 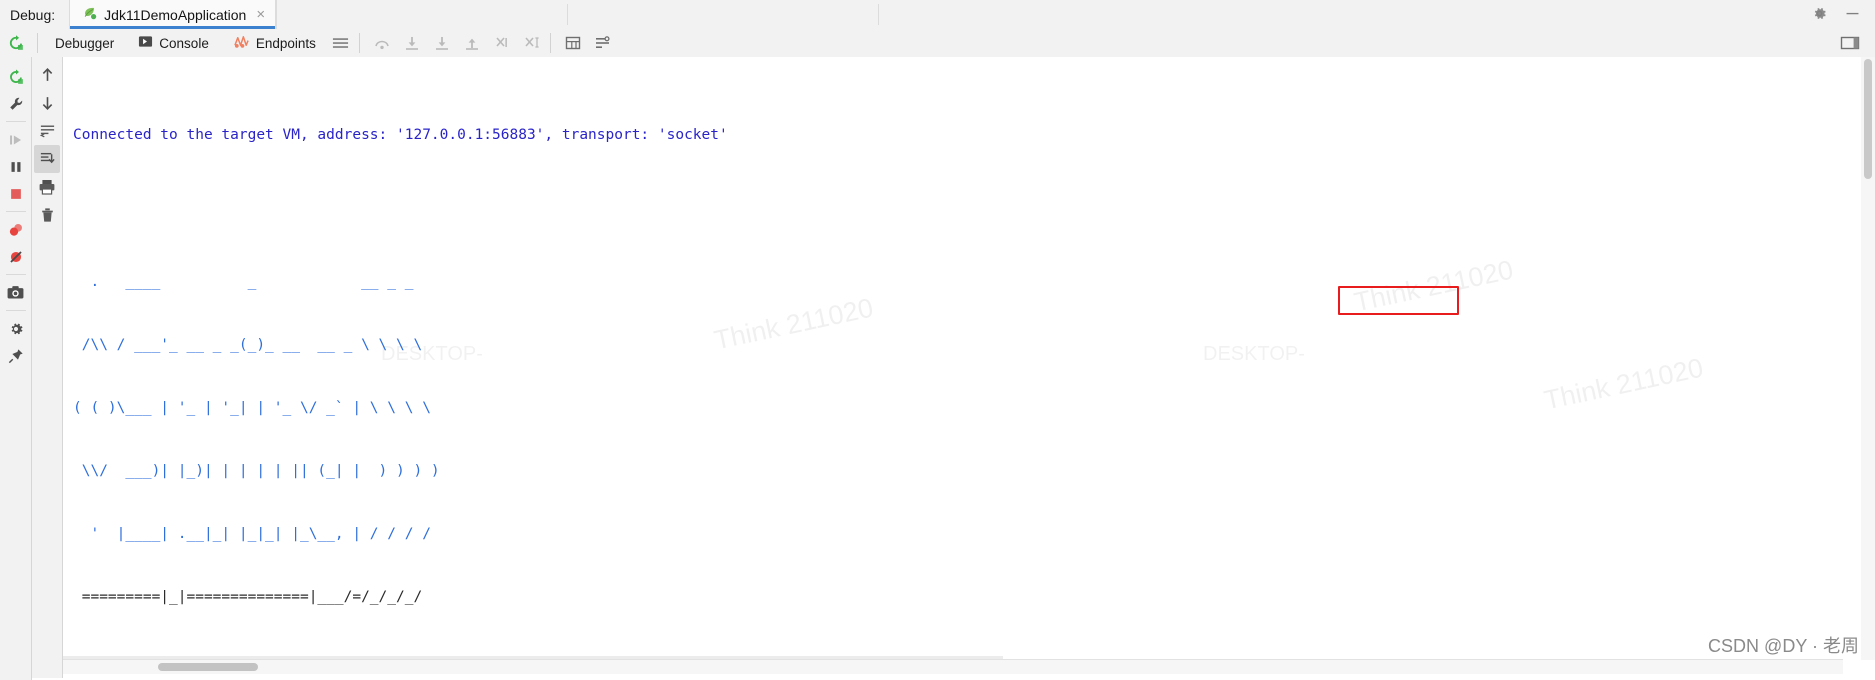 What do you see at coordinates (145, 43) in the screenshot?
I see `console-play-icon` at bounding box center [145, 43].